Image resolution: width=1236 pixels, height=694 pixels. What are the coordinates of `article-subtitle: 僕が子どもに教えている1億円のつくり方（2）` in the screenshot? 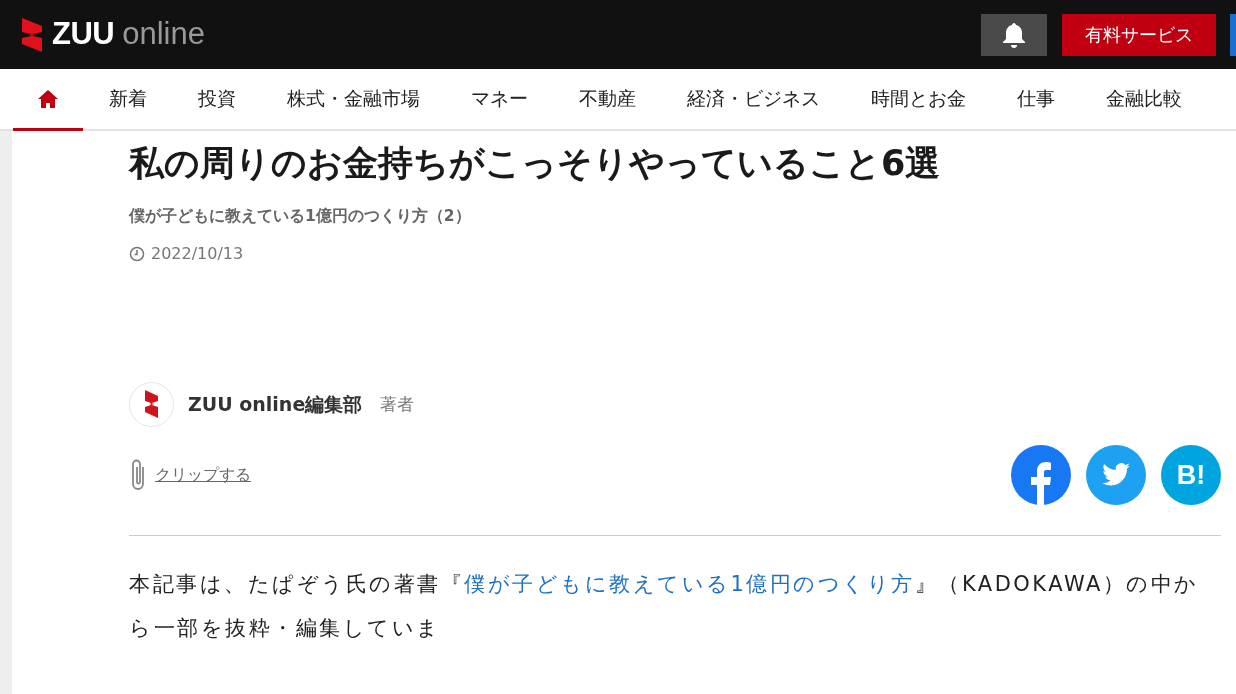 It's located at (300, 216).